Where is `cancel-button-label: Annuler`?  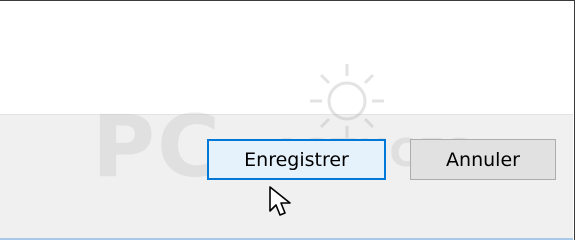 cancel-button-label: Annuler is located at coordinates (483, 159).